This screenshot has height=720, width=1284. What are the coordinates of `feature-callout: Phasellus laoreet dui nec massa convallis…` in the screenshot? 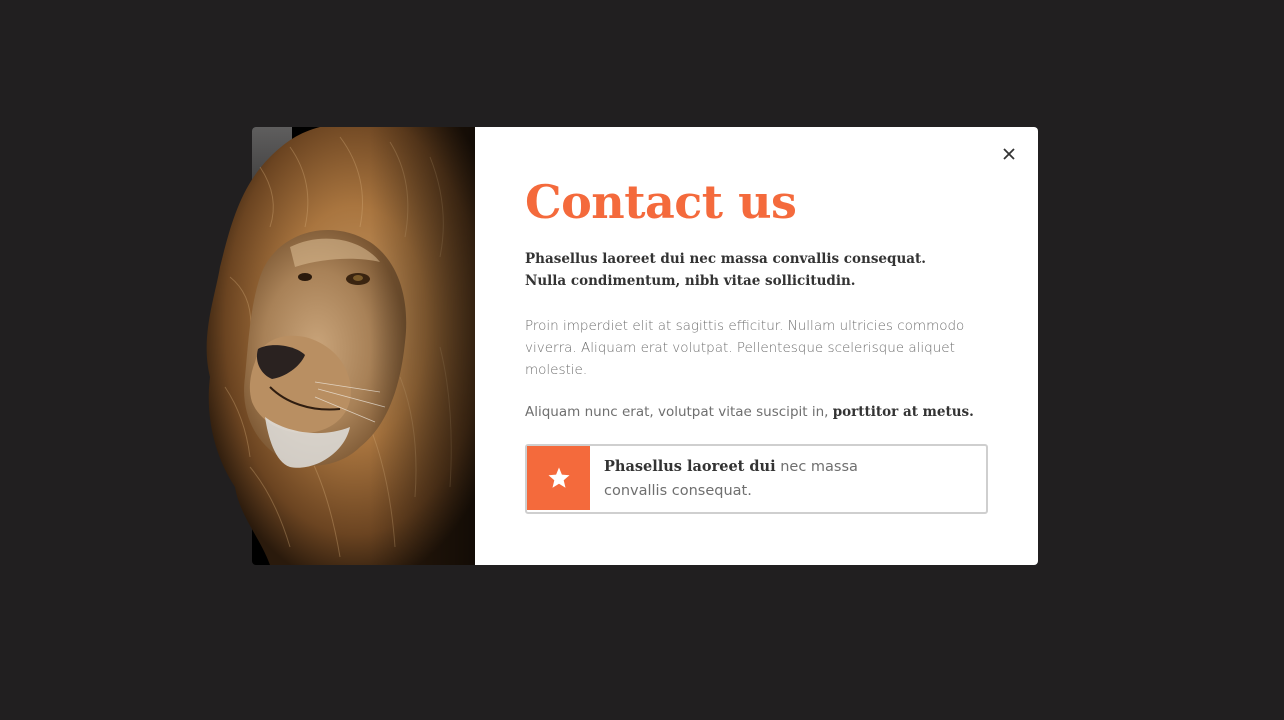 It's located at (756, 479).